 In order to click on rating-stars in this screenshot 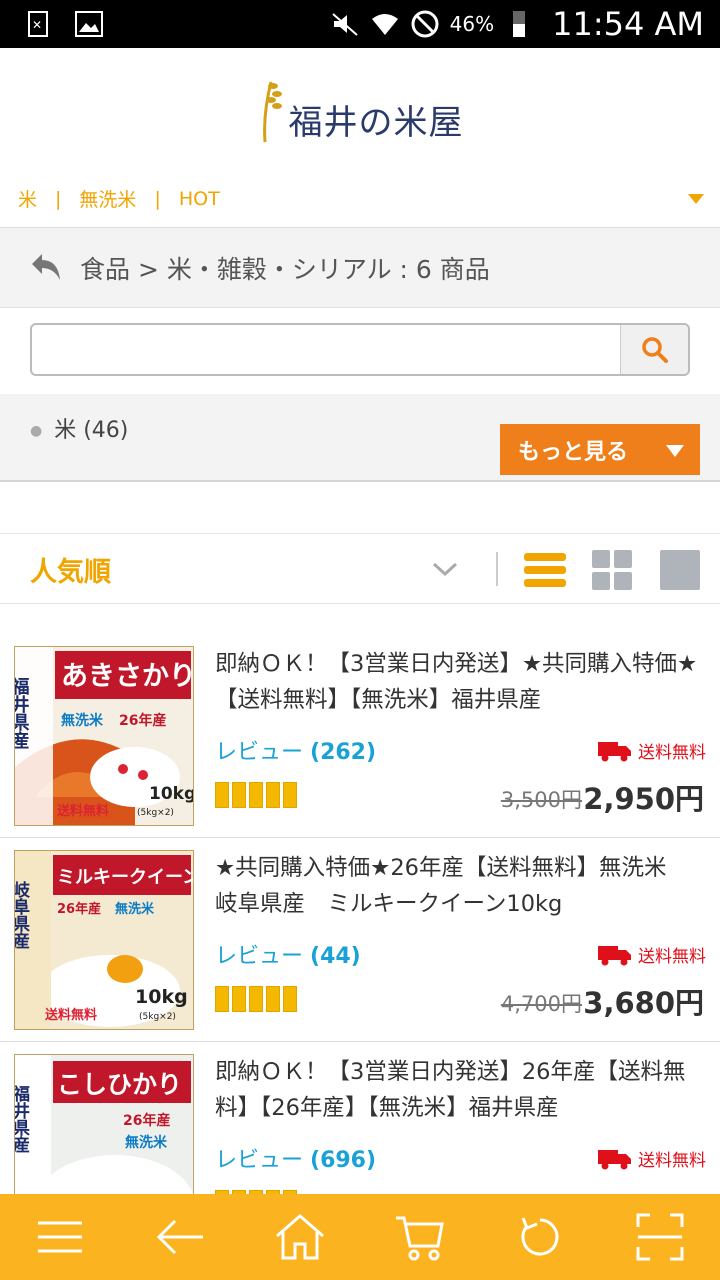, I will do `click(256, 795)`.